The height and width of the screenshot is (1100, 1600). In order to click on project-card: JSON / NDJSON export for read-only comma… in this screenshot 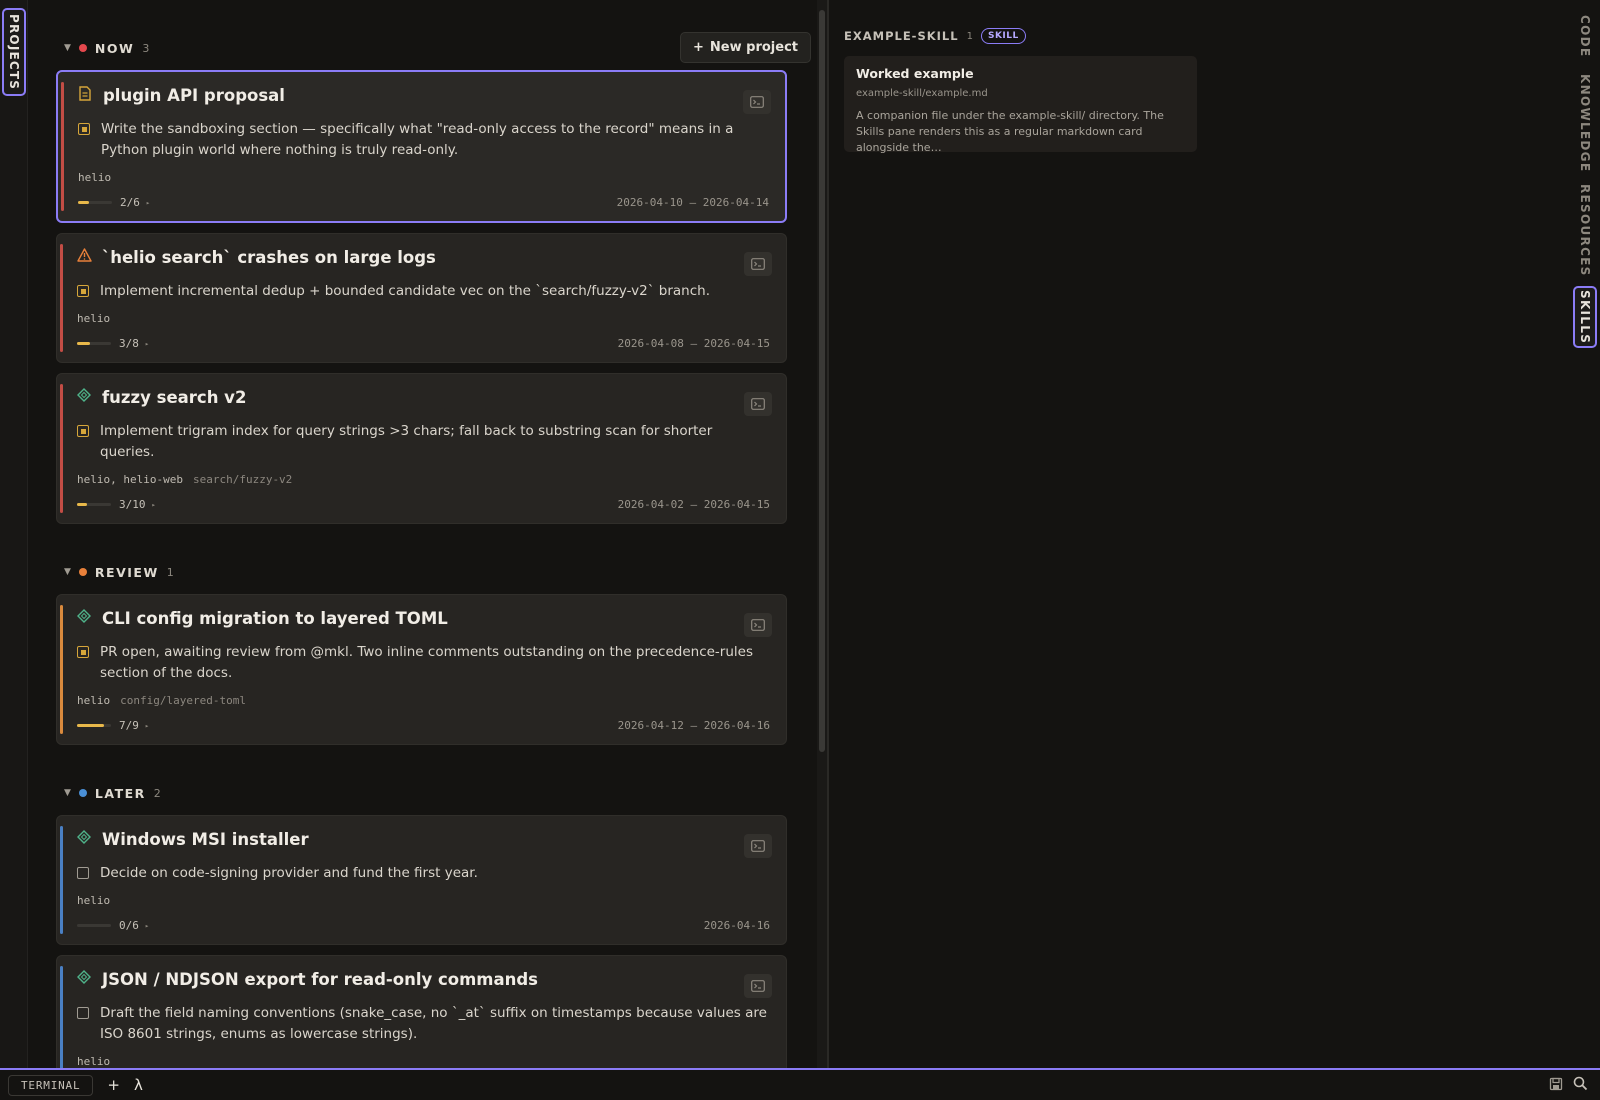, I will do `click(421, 1011)`.